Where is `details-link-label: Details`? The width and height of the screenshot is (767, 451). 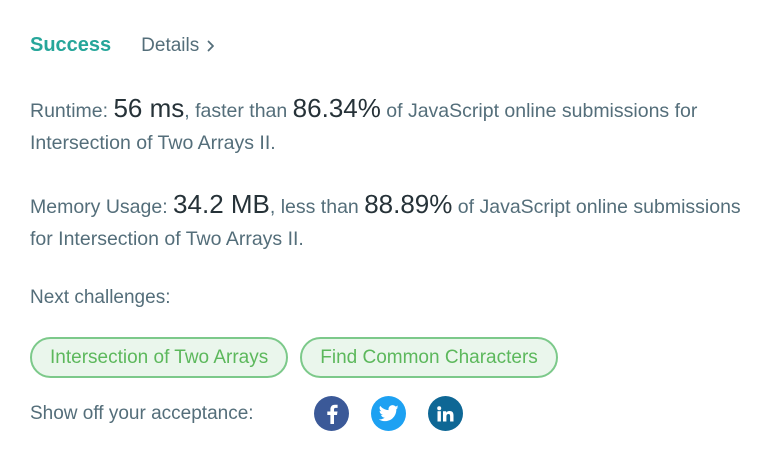
details-link-label: Details is located at coordinates (170, 45).